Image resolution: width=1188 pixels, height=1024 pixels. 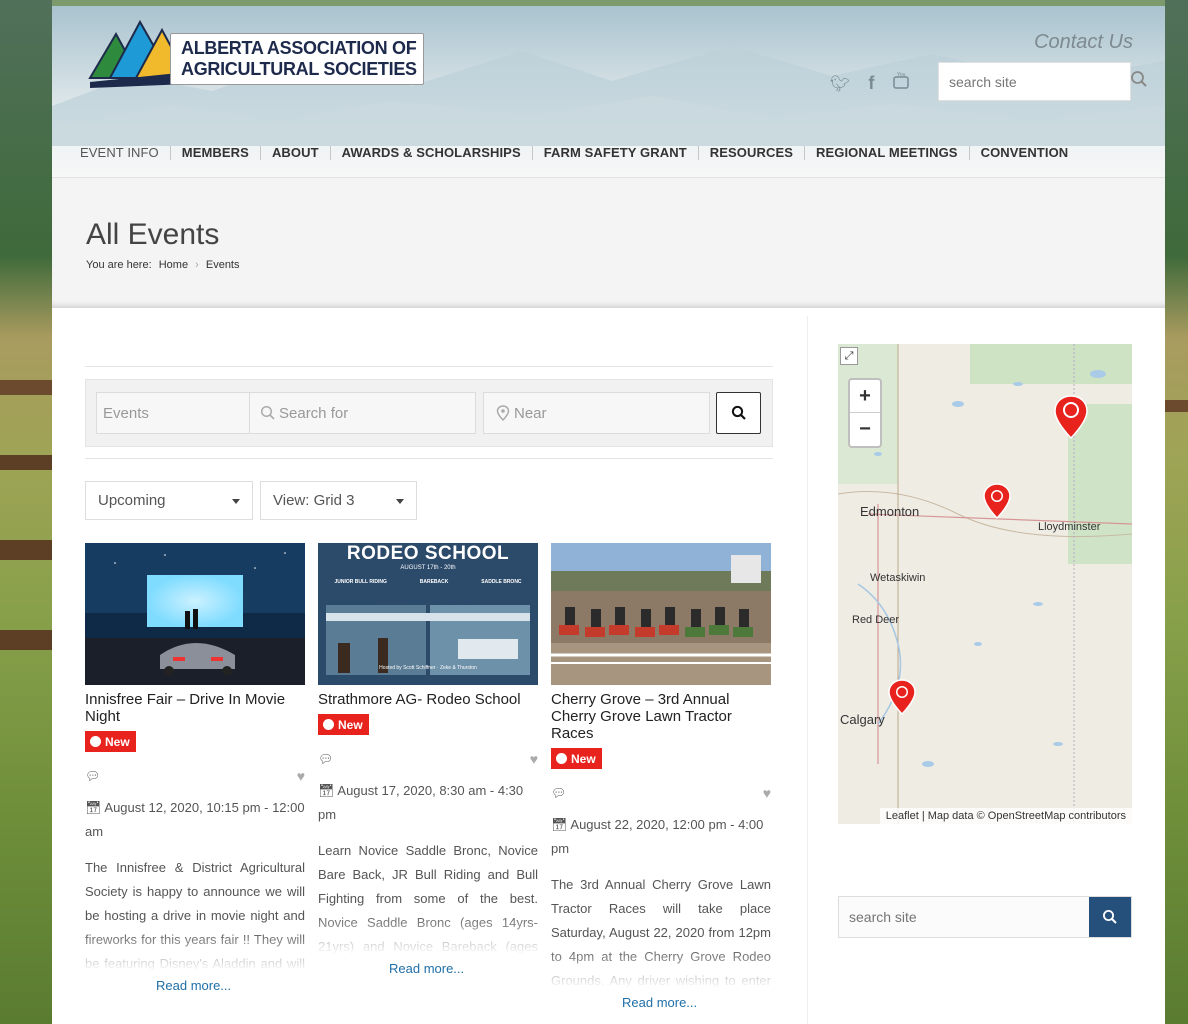 I want to click on poster-dates: AUGUST 17th - 20th, so click(x=428, y=568).